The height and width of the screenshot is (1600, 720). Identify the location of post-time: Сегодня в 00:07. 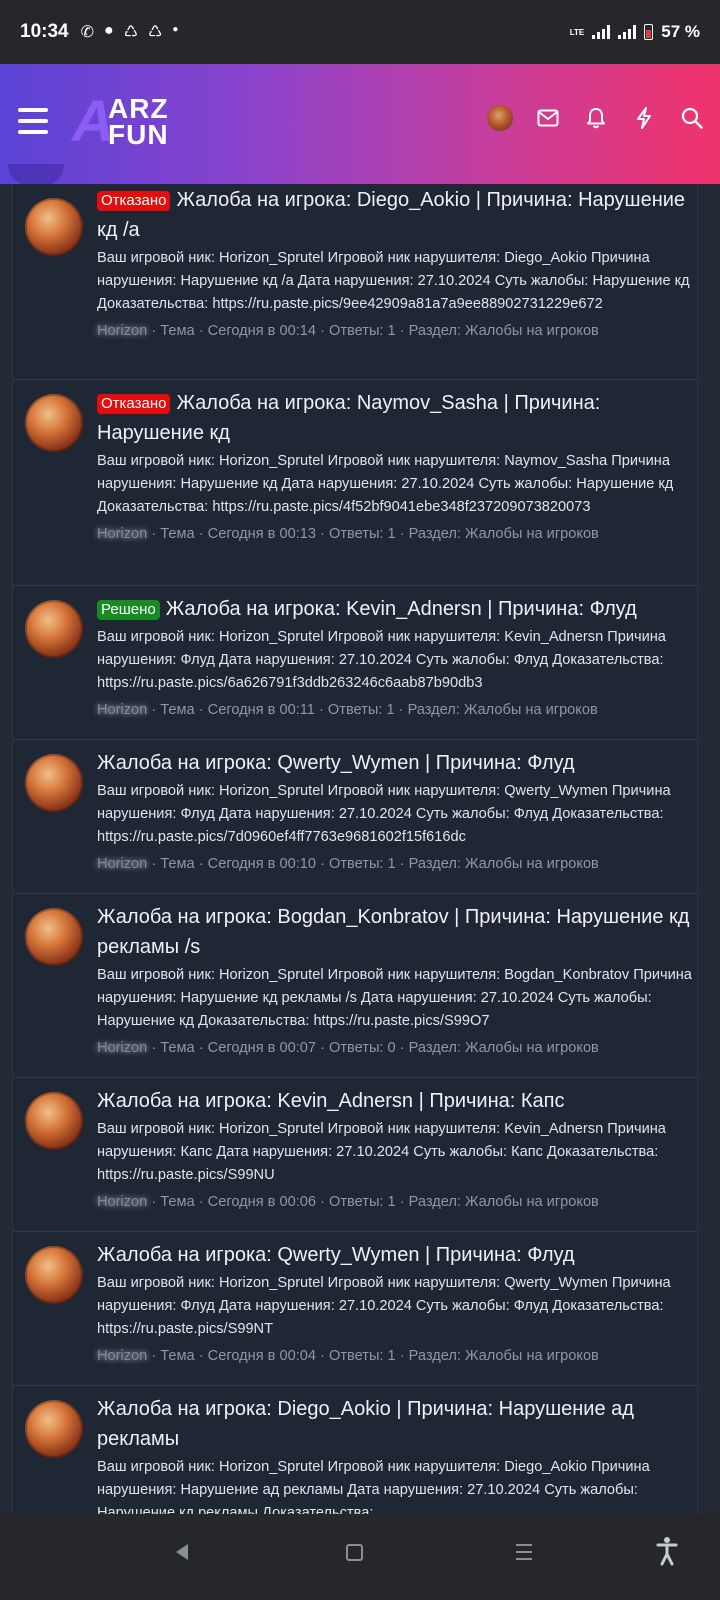
(261, 1048).